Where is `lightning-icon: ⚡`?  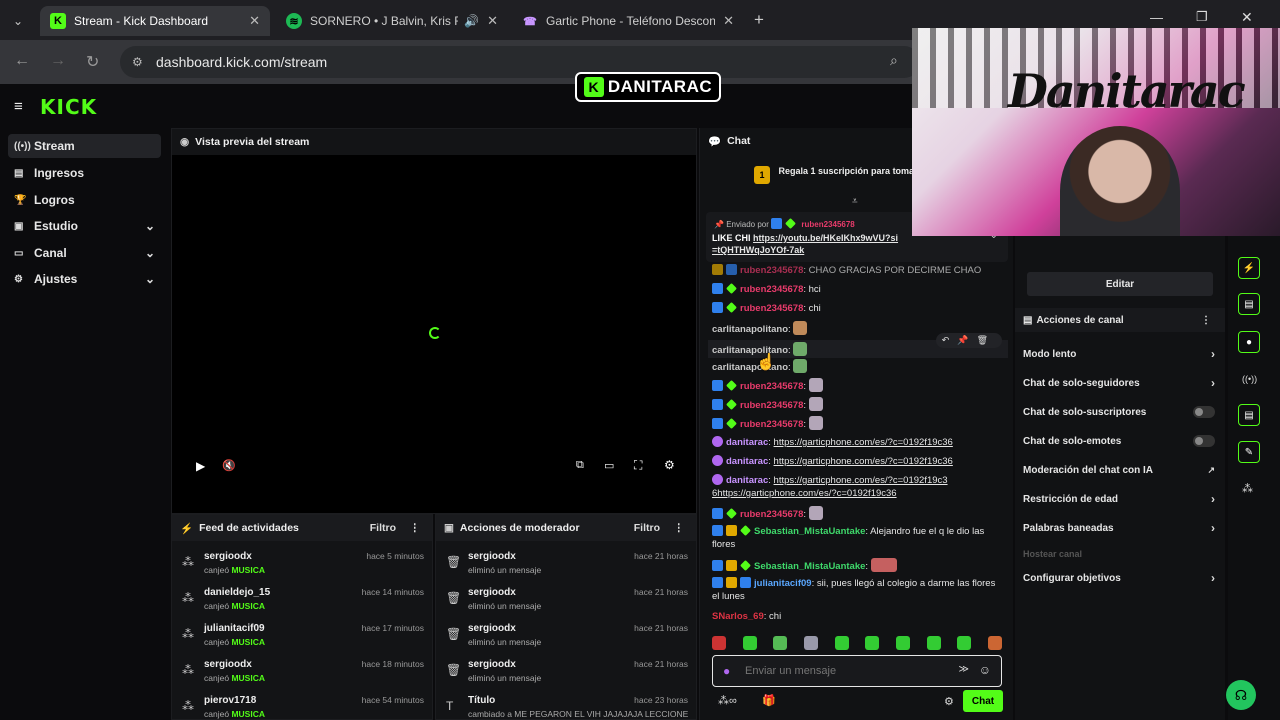 lightning-icon: ⚡ is located at coordinates (1249, 268).